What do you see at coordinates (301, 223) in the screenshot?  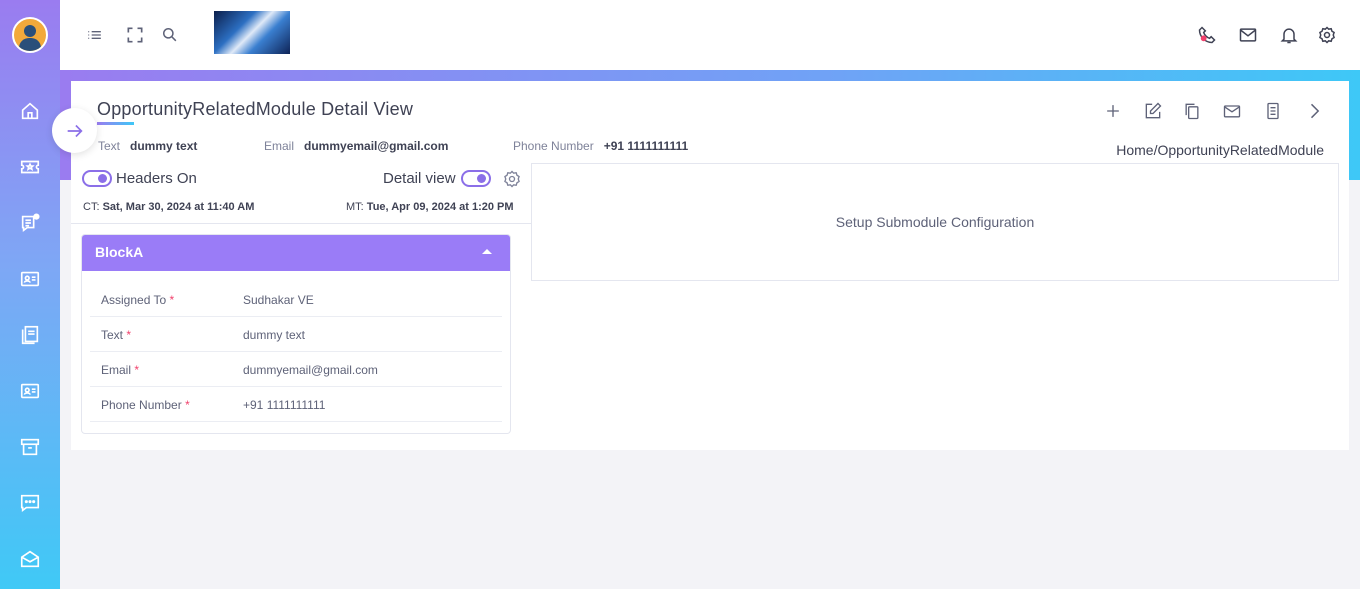 I see `divider` at bounding box center [301, 223].